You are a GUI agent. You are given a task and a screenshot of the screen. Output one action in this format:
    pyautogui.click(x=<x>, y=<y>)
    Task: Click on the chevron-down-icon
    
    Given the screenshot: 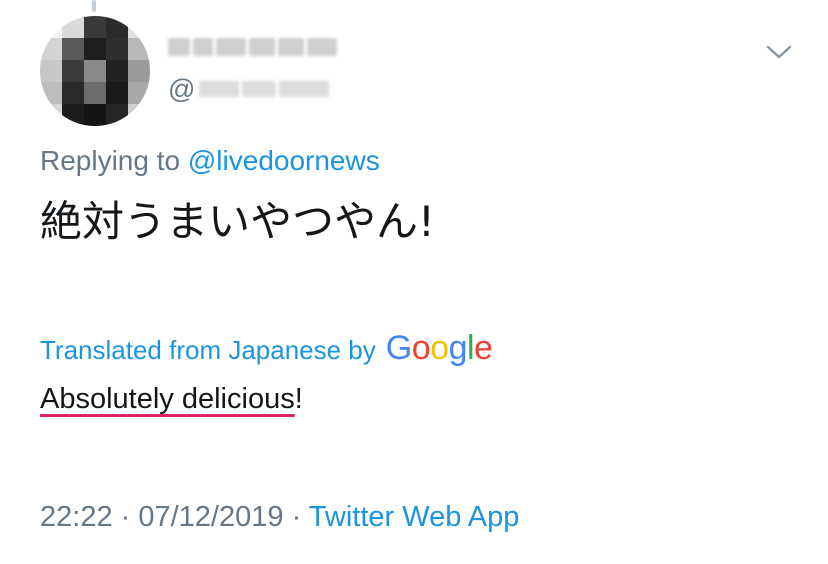 What is the action you would take?
    pyautogui.click(x=779, y=52)
    